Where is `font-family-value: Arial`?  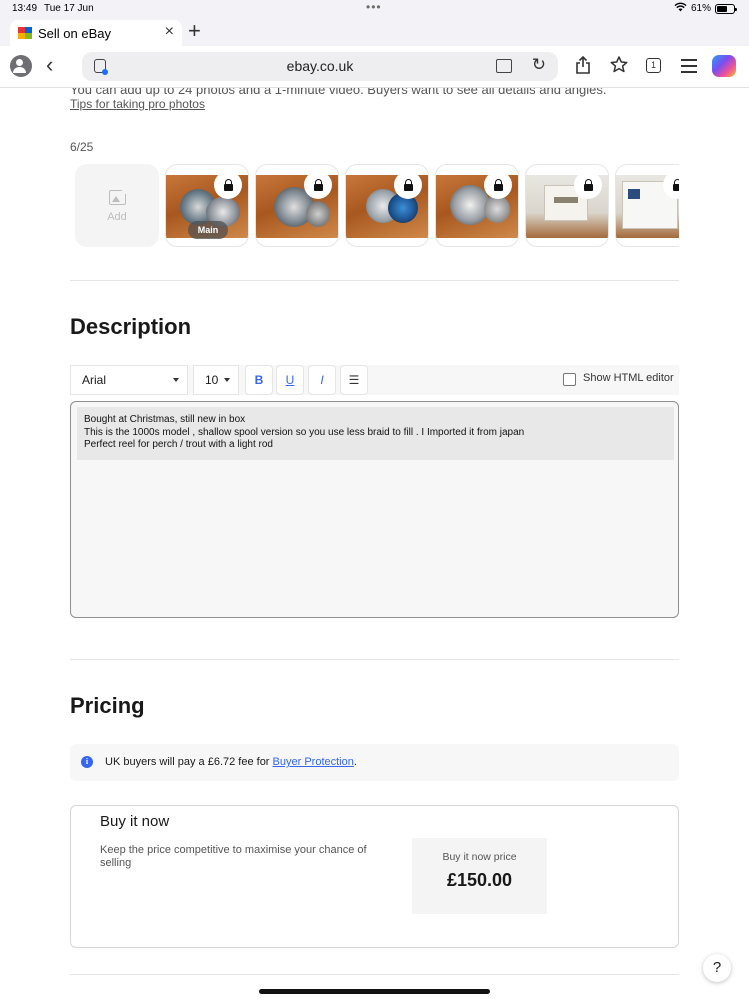 font-family-value: Arial is located at coordinates (94, 380).